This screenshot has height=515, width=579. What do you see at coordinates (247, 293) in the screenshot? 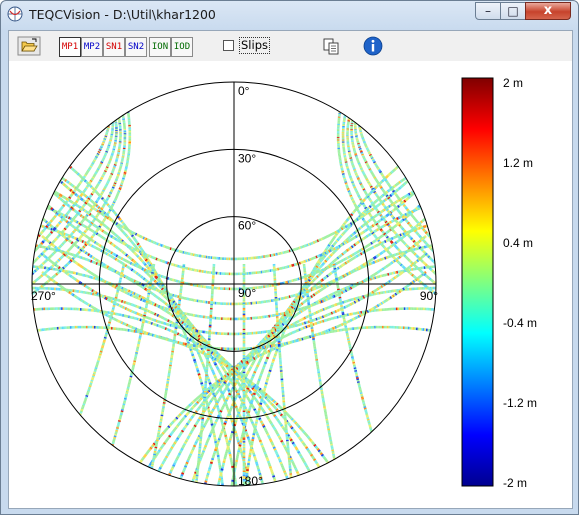
I see `elevation-label-90: 90°` at bounding box center [247, 293].